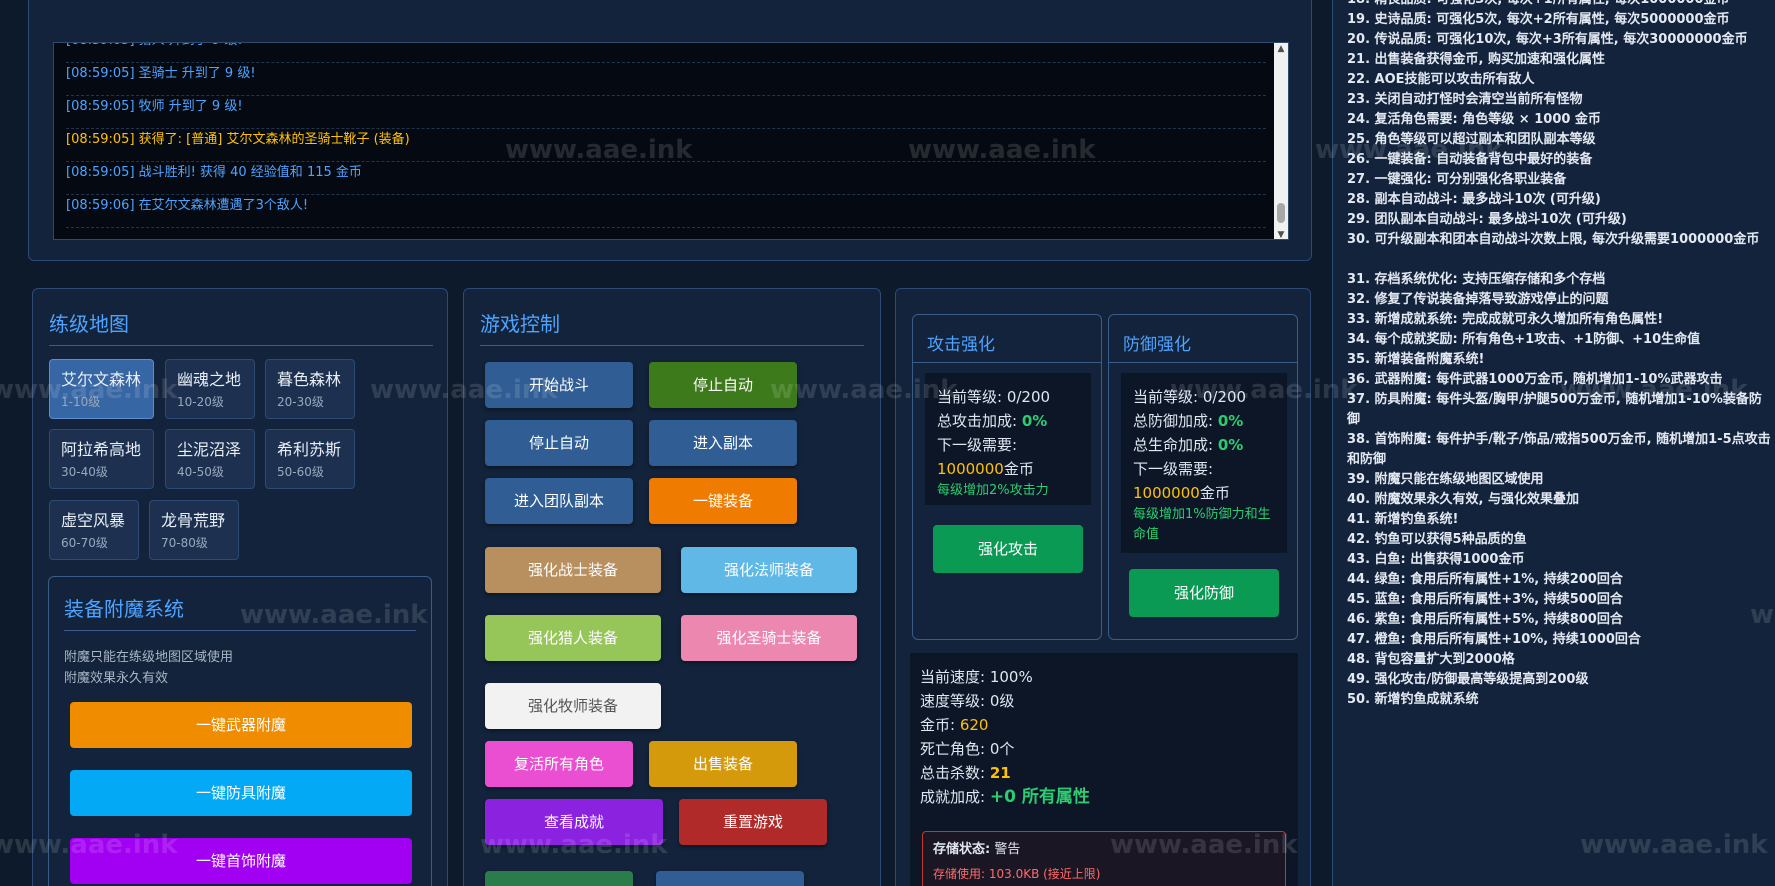  What do you see at coordinates (309, 379) in the screenshot?
I see `map-name: 暮色森林` at bounding box center [309, 379].